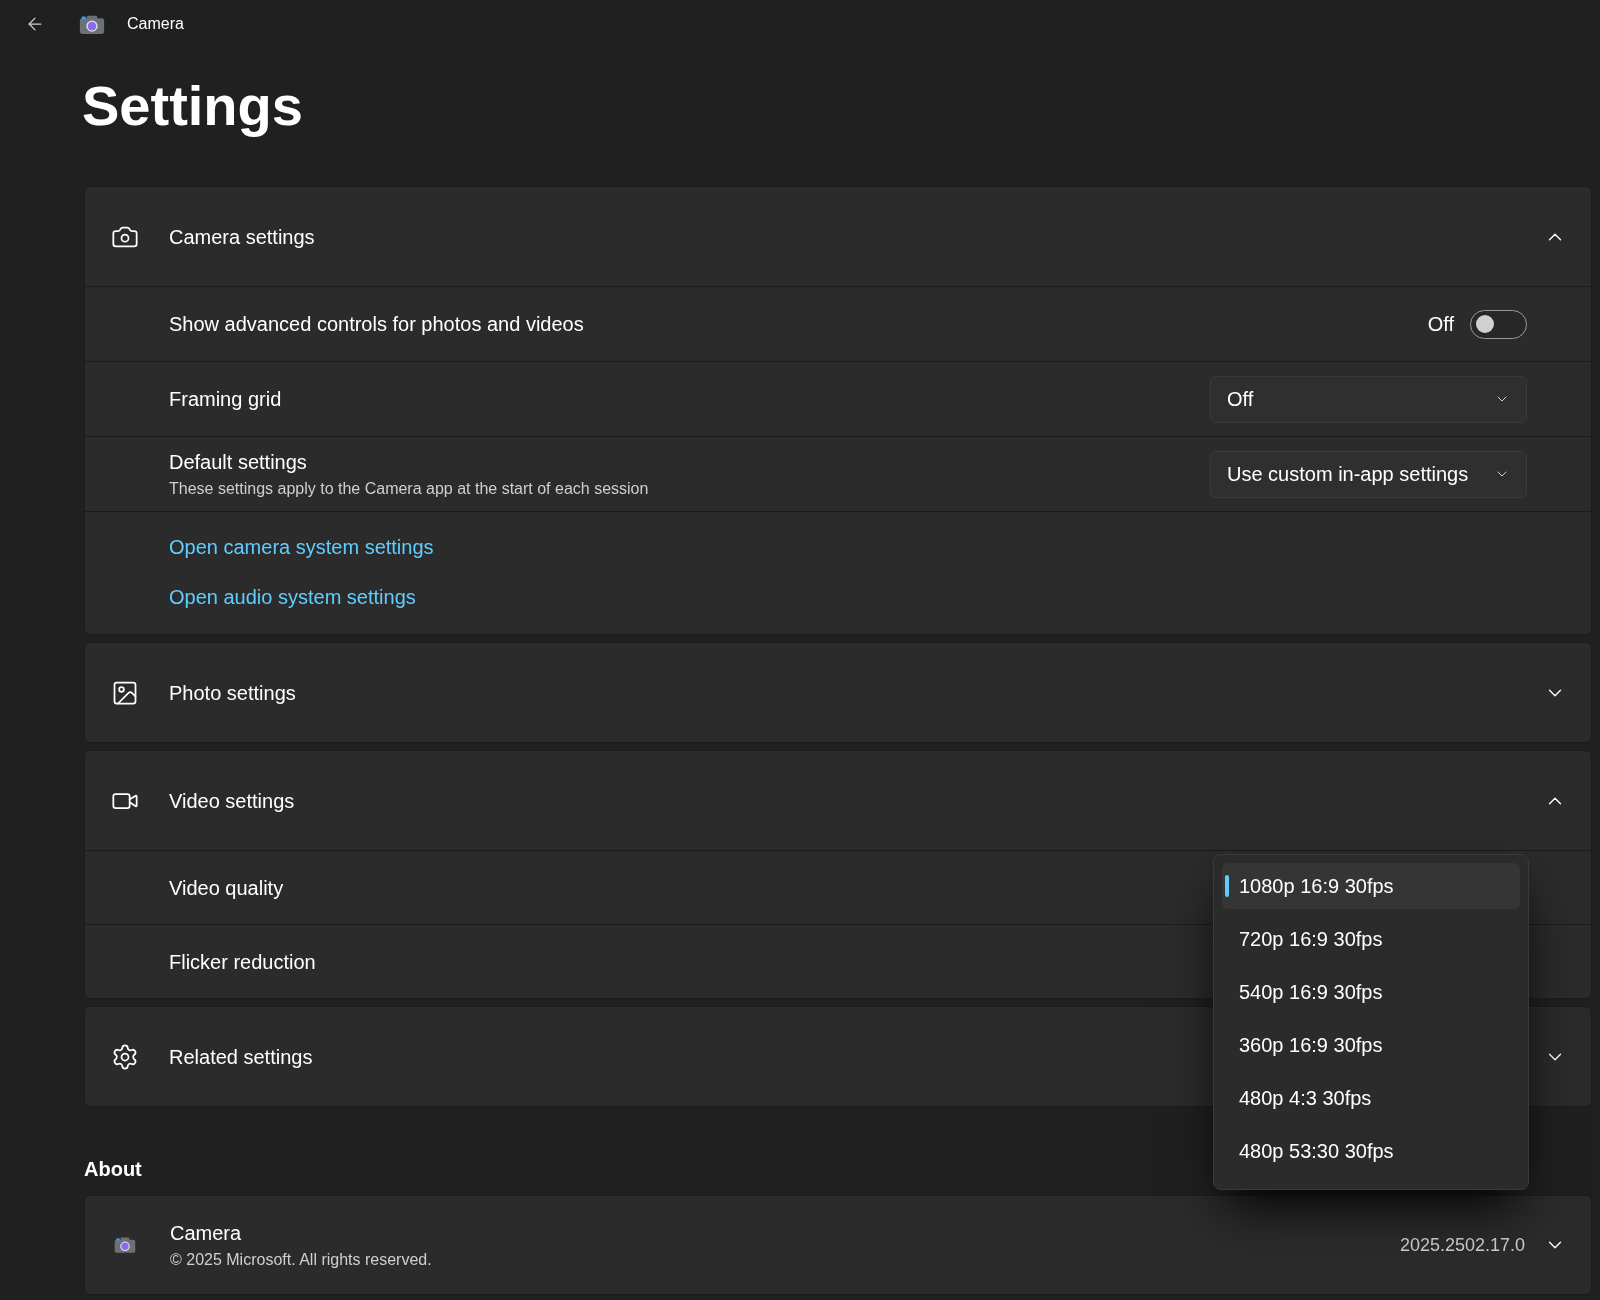  I want to click on section-heading: About, so click(113, 1169).